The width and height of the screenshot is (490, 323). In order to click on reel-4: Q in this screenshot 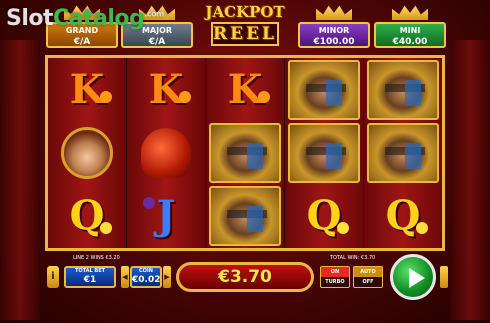, I will do `click(324, 153)`.